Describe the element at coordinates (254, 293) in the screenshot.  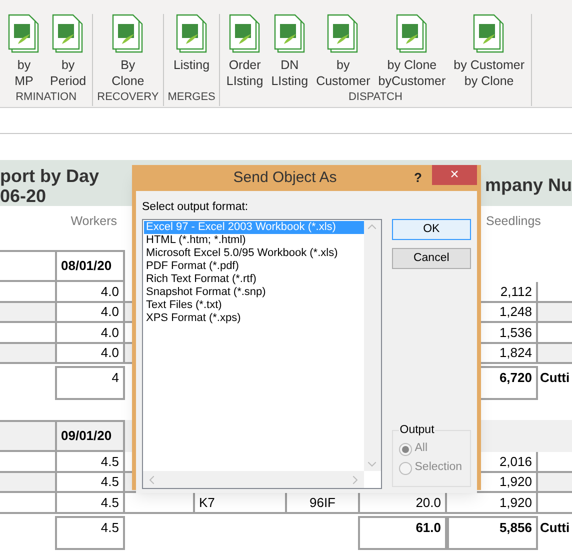
I see `format-option: Snapshot Format (*.snp)` at that location.